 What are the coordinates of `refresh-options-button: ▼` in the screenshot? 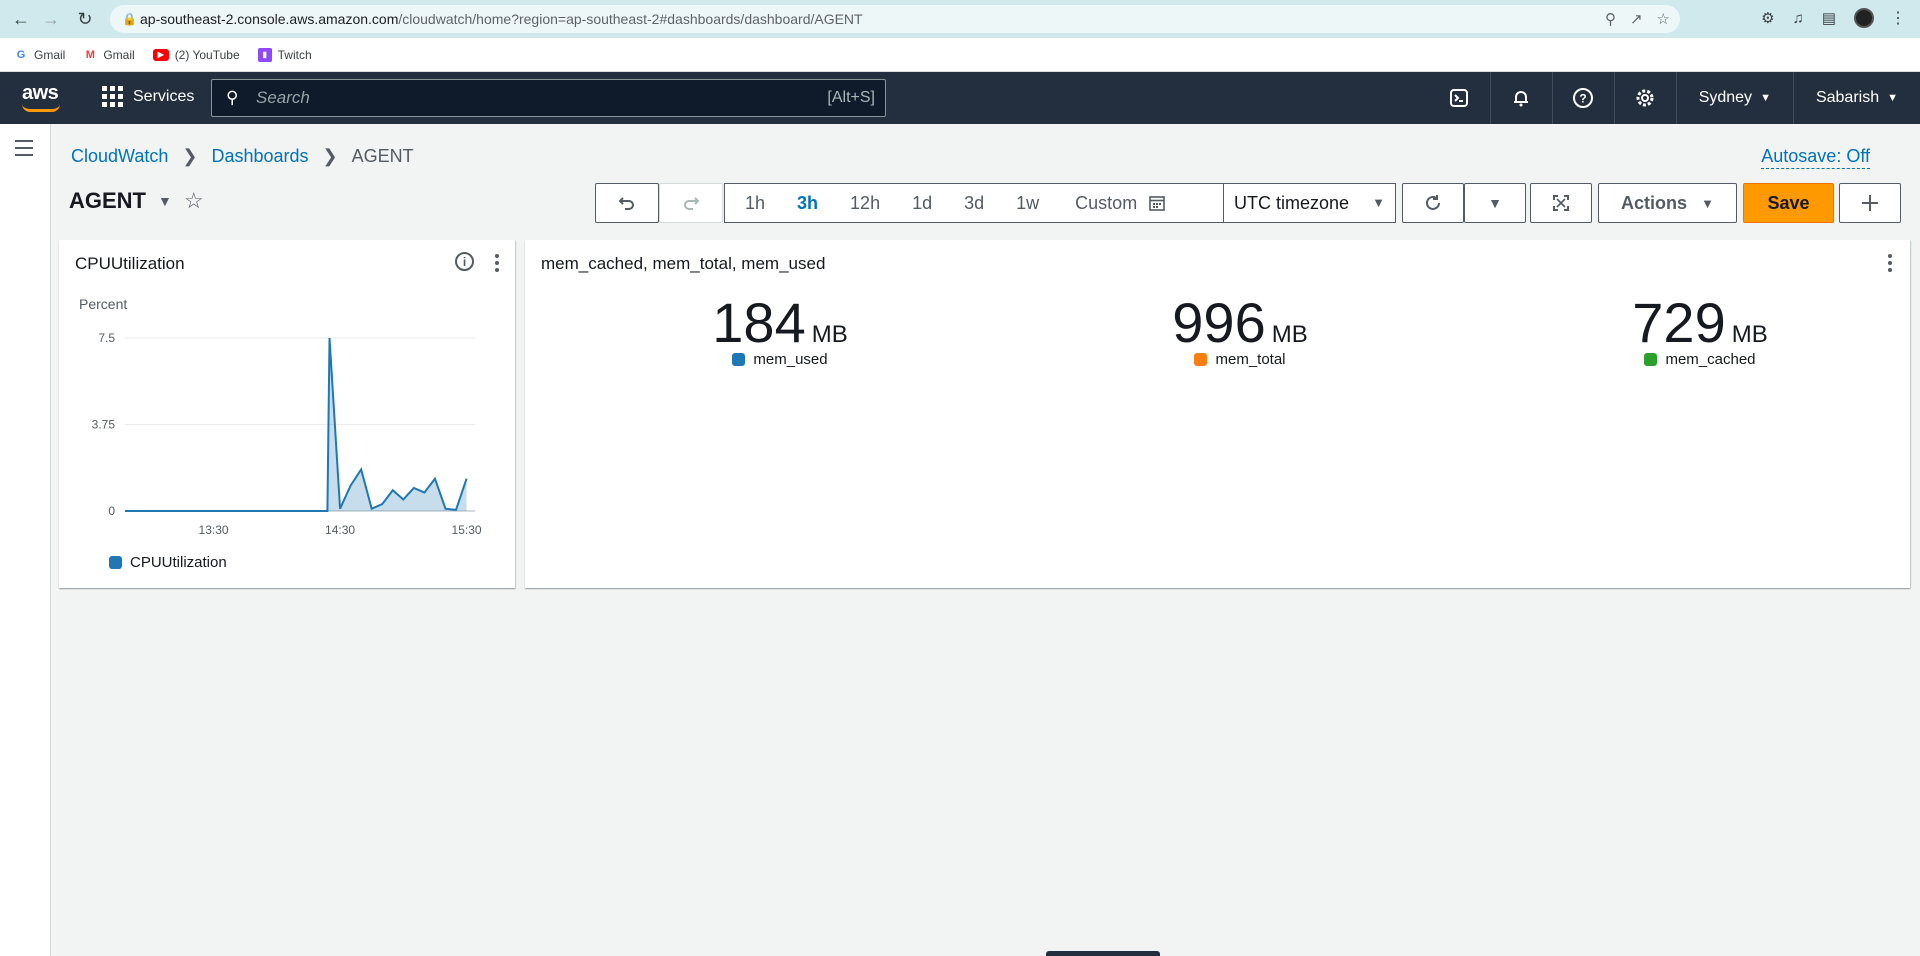 It's located at (1495, 203).